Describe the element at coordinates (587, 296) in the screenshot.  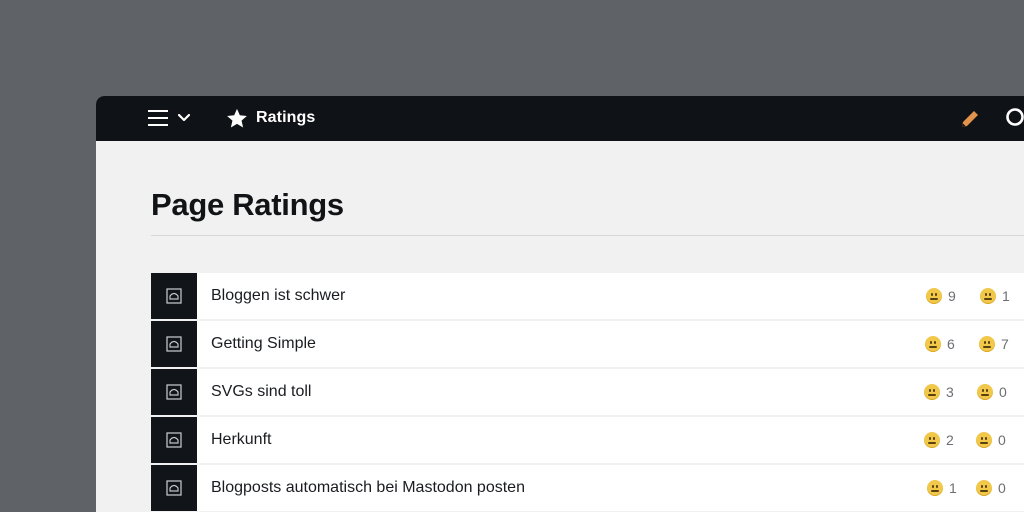
I see `rating-row: Bloggen ist schwer 9 1` at that location.